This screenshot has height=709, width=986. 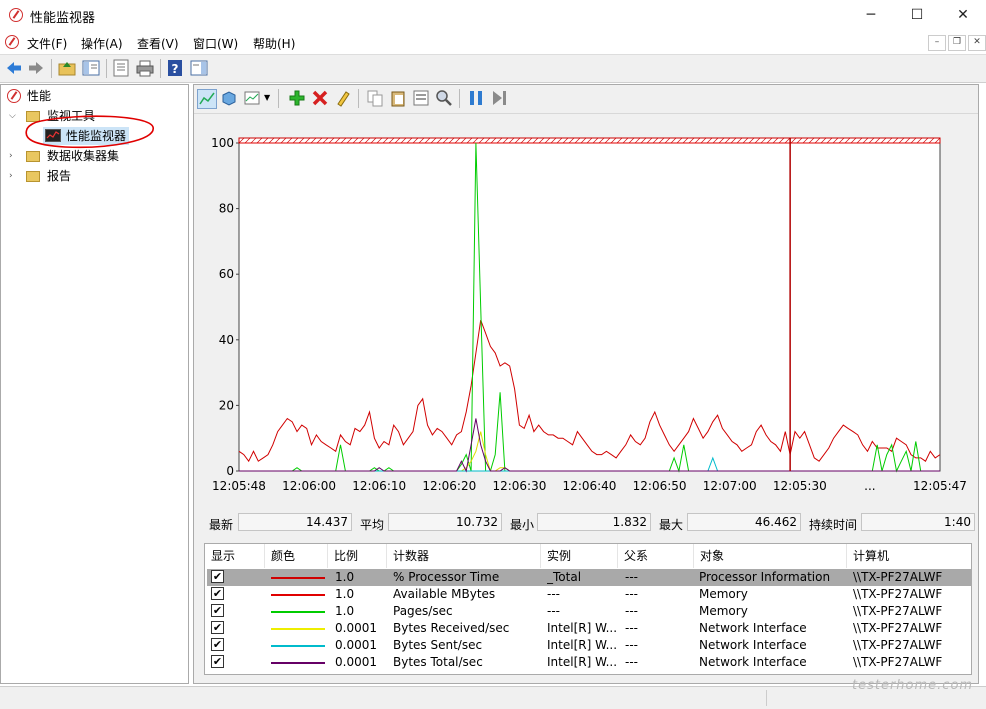 I want to click on col-header-object: 对象, so click(x=770, y=556).